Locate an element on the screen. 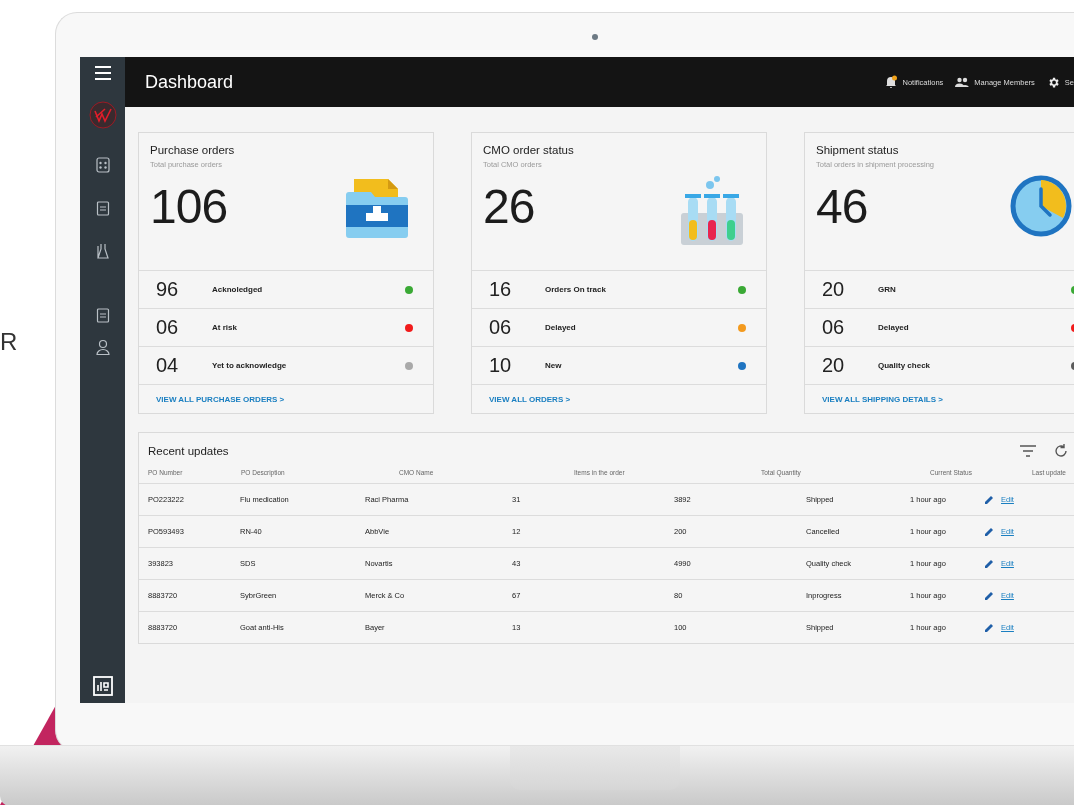 The image size is (1074, 805). stat-label: Yet to acknowledge is located at coordinates (250, 365).